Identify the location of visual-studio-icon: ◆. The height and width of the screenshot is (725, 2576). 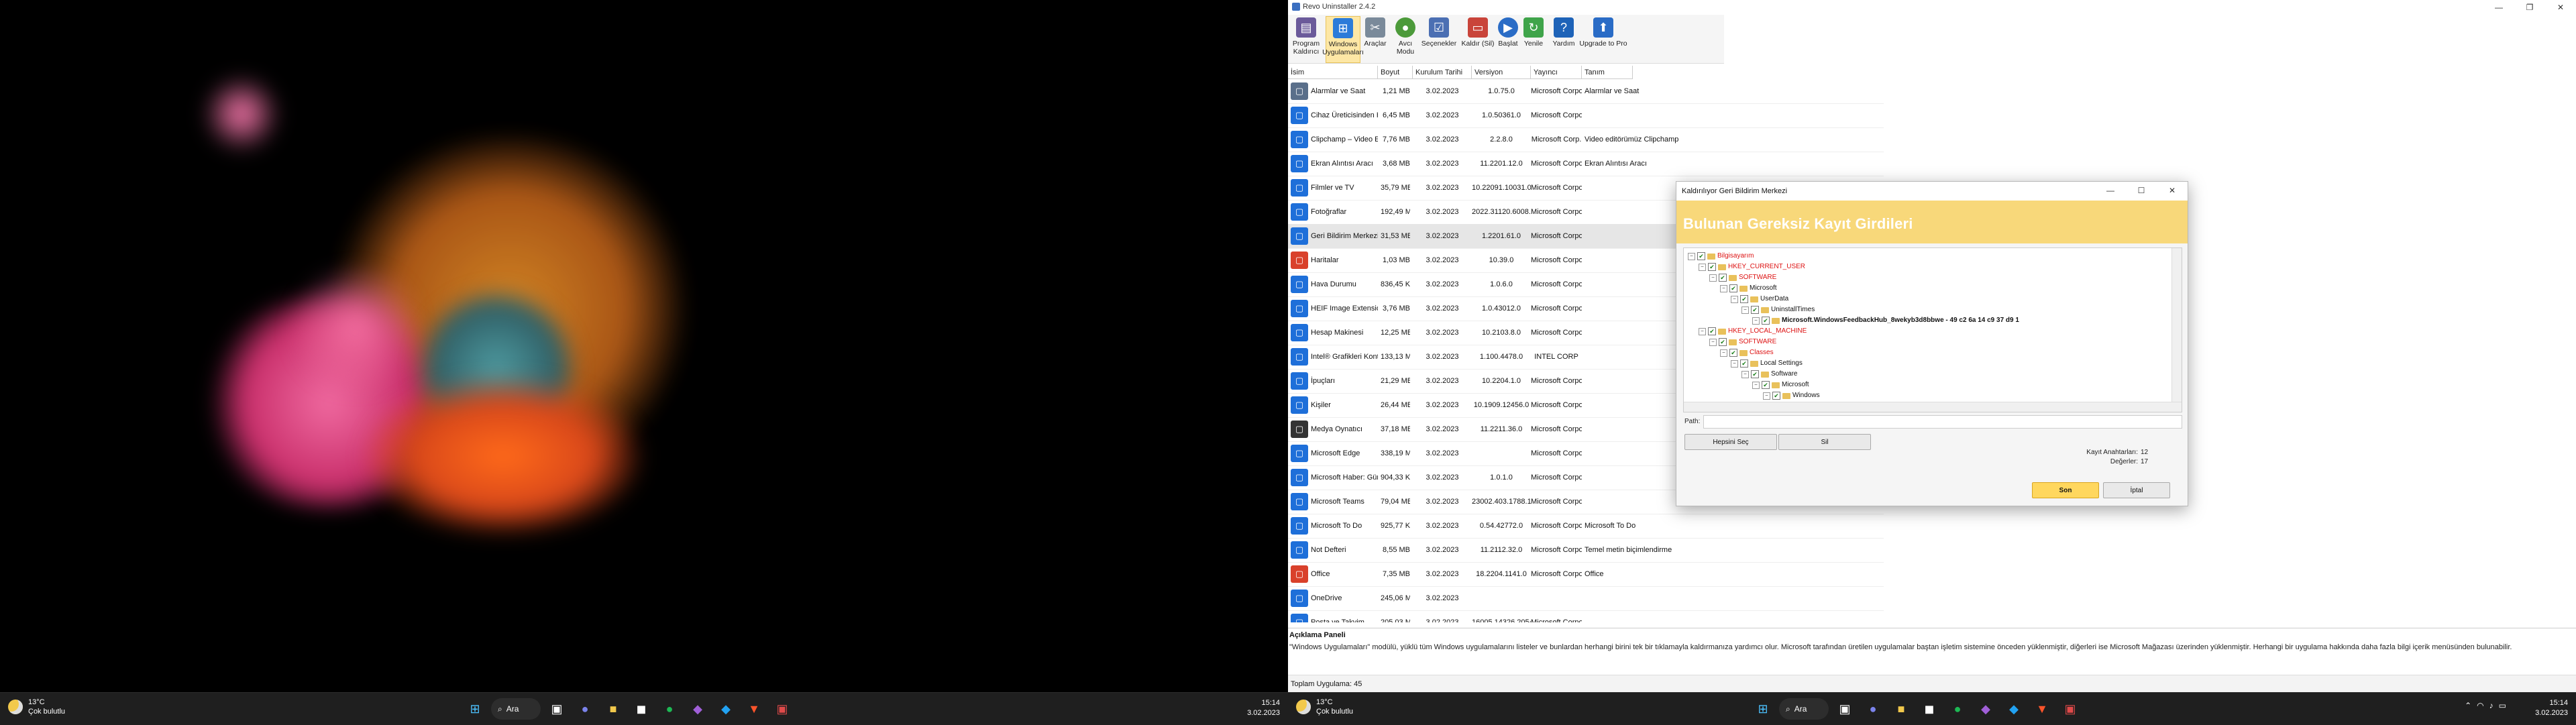
(698, 709).